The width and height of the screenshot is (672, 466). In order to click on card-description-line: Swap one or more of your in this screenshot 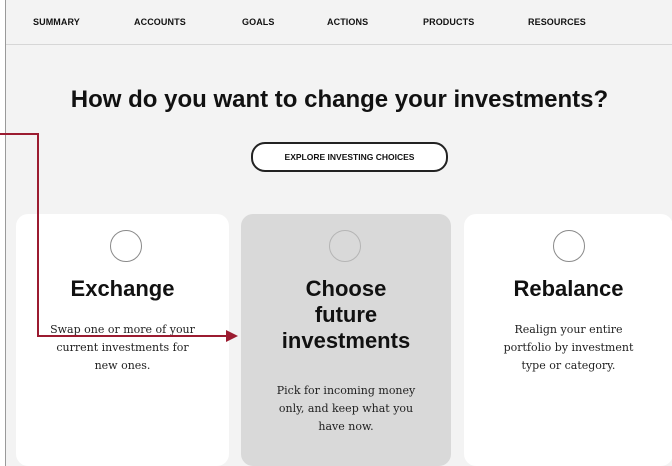, I will do `click(122, 329)`.